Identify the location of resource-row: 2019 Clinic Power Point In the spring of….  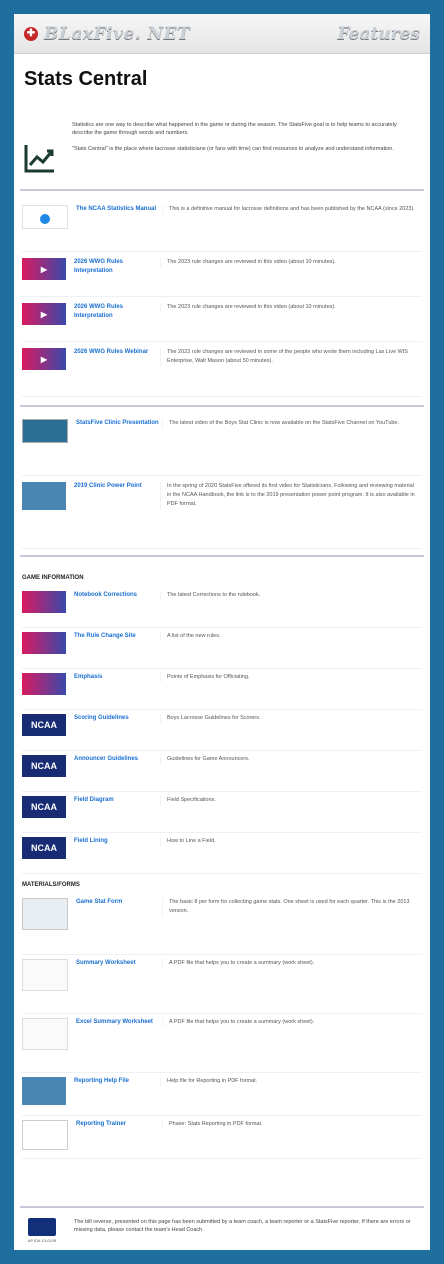
(222, 512).